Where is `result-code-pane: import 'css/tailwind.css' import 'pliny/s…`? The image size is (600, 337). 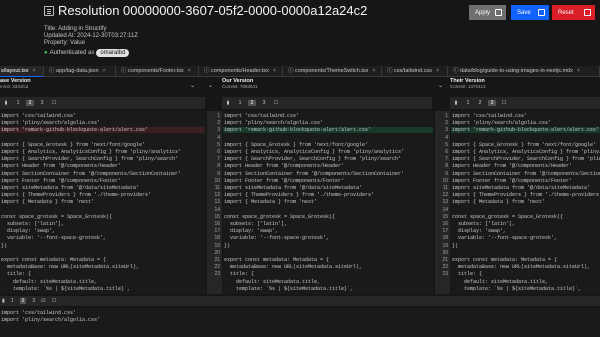 result-code-pane: import 'css/tailwind.css' import 'pliny/s… is located at coordinates (300, 322).